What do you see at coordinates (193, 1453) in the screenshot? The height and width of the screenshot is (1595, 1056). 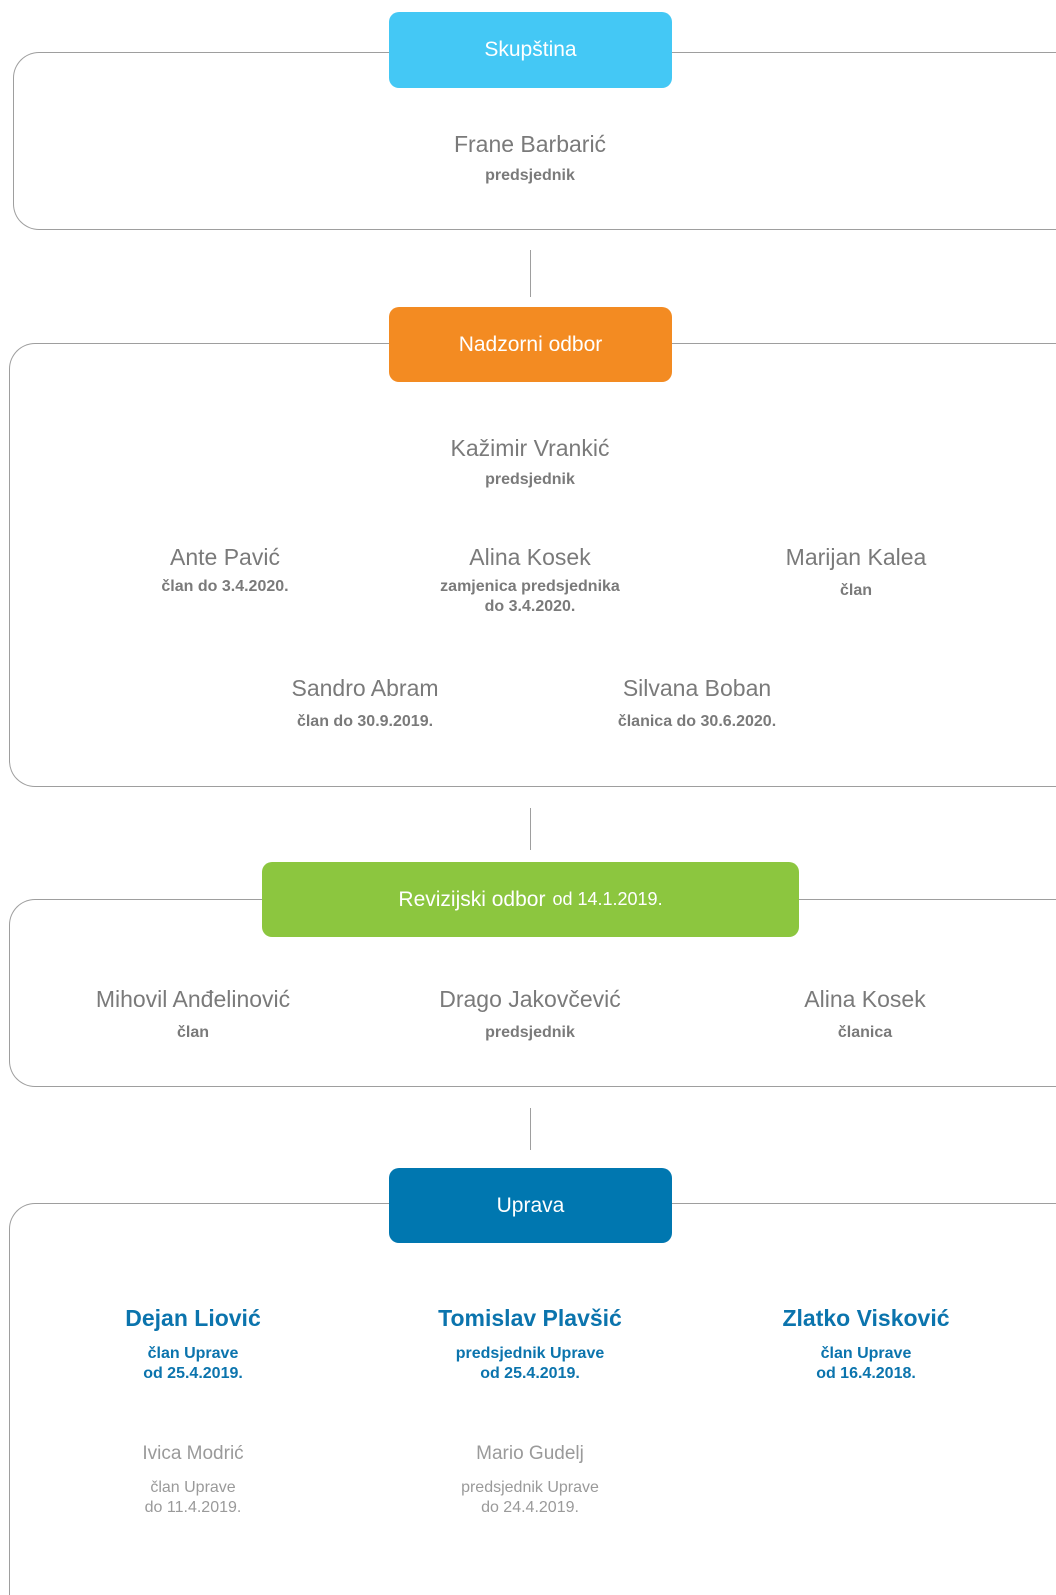 I see `person-name: Ivica Modrić` at bounding box center [193, 1453].